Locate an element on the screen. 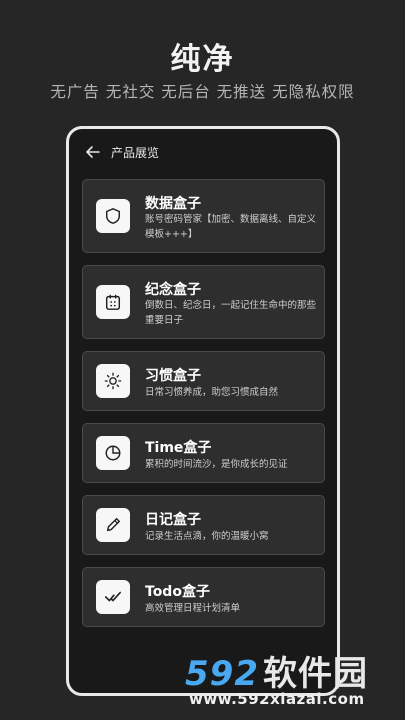 Image resolution: width=405 pixels, height=720 pixels. card-description: 记录生活点滴，你的温暖小窝 is located at coordinates (207, 536).